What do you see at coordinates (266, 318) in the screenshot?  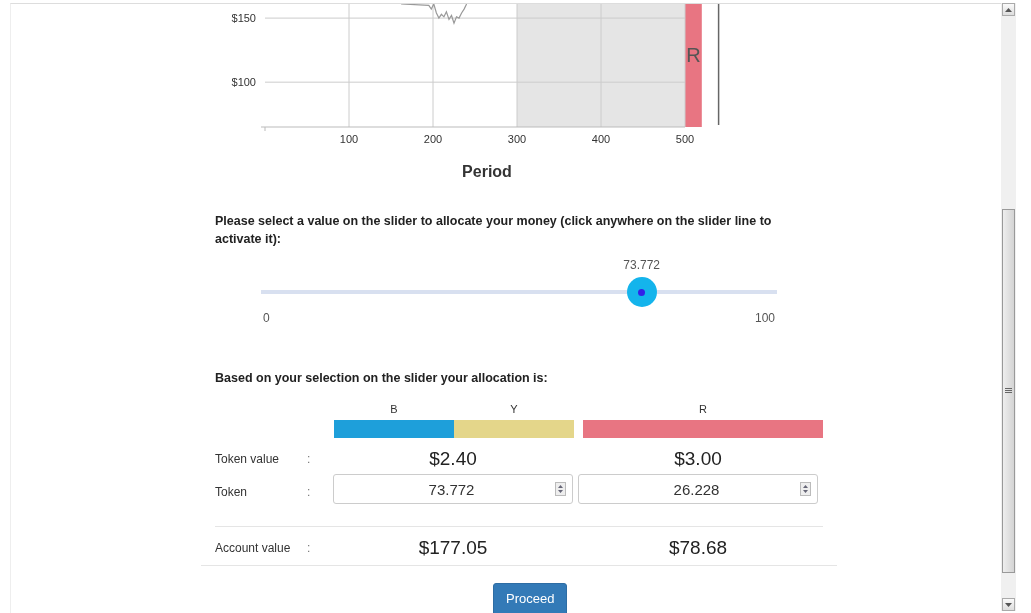 I see `min-label: 0` at bounding box center [266, 318].